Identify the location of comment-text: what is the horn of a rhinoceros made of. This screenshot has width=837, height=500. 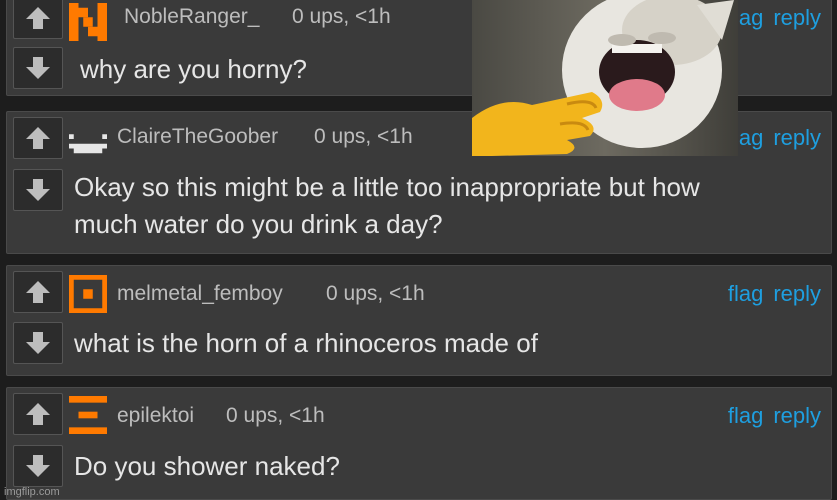
(306, 343).